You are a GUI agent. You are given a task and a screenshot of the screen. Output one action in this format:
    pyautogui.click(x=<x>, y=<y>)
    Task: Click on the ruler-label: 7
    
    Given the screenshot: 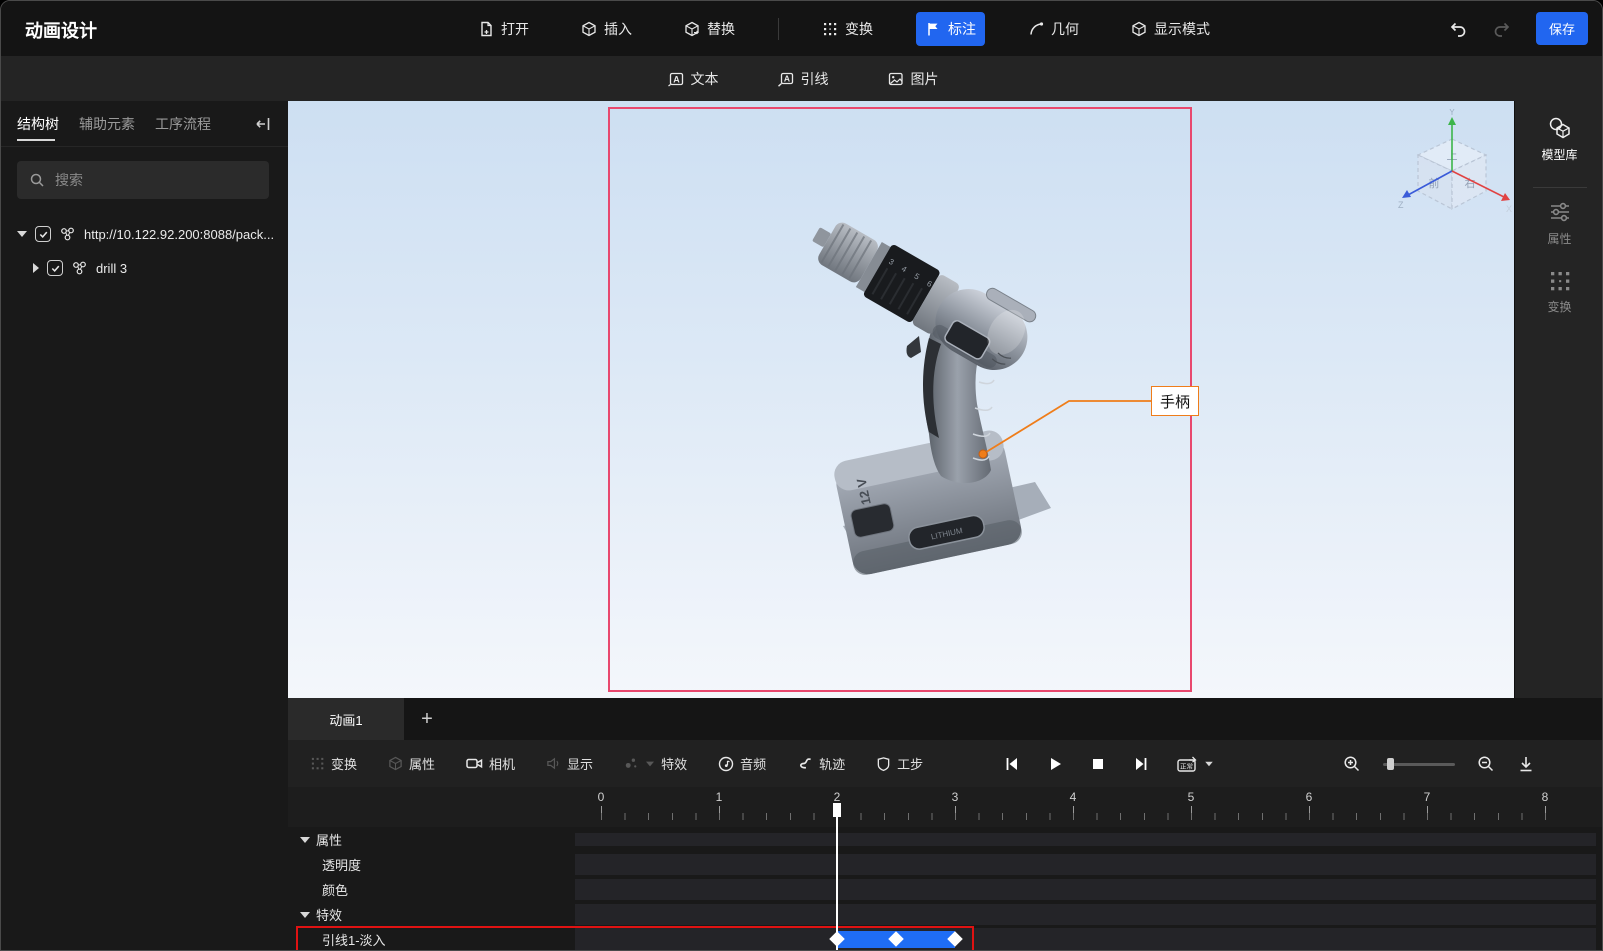 What is the action you would take?
    pyautogui.click(x=1427, y=797)
    